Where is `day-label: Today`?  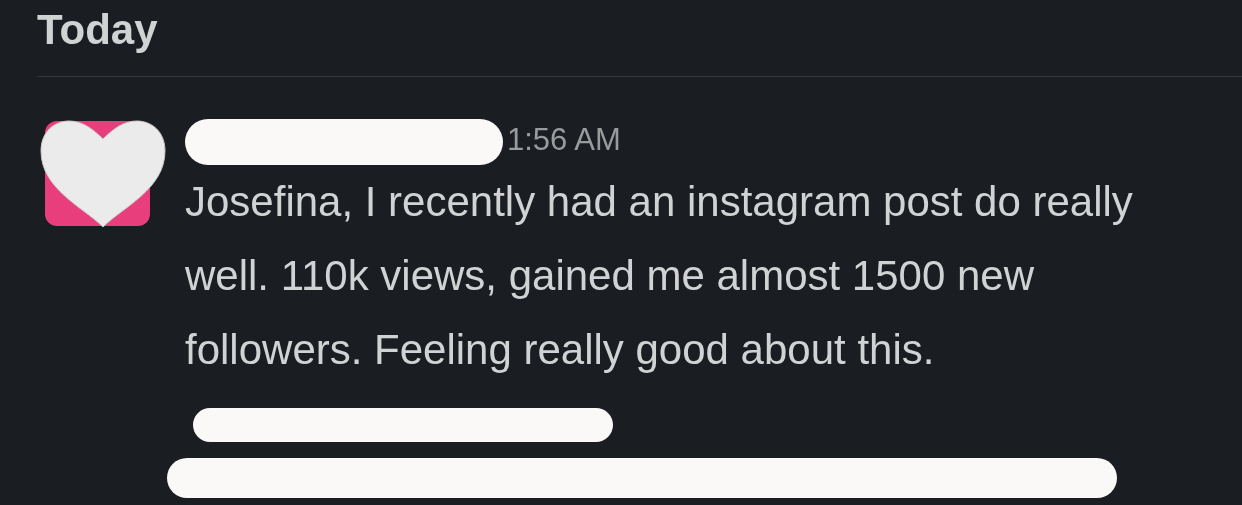 day-label: Today is located at coordinates (97, 30).